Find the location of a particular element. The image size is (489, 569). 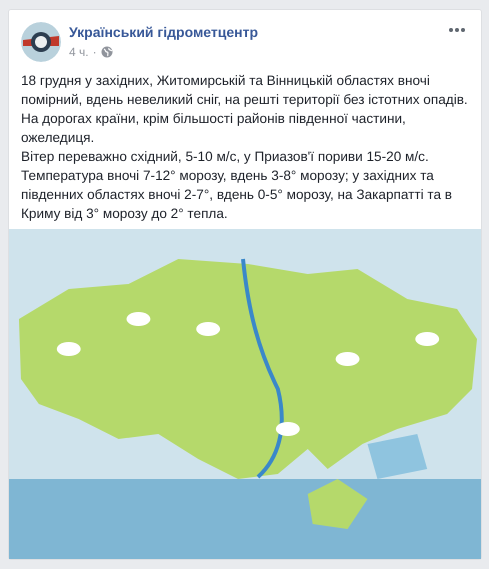

post-paragraph: Вітер переважно східний, 5-10 м/с, у Приазов'ї пориви 15-20 м/с. Температура вночі 7-12° морозу, вдень 3-8° морозу; у західних та південних областях вночі 2-7°, вдень 0-5° морозу, на Закарпатті та в Криму від 3° морозу до 2° тепла. is located at coordinates (237, 185).